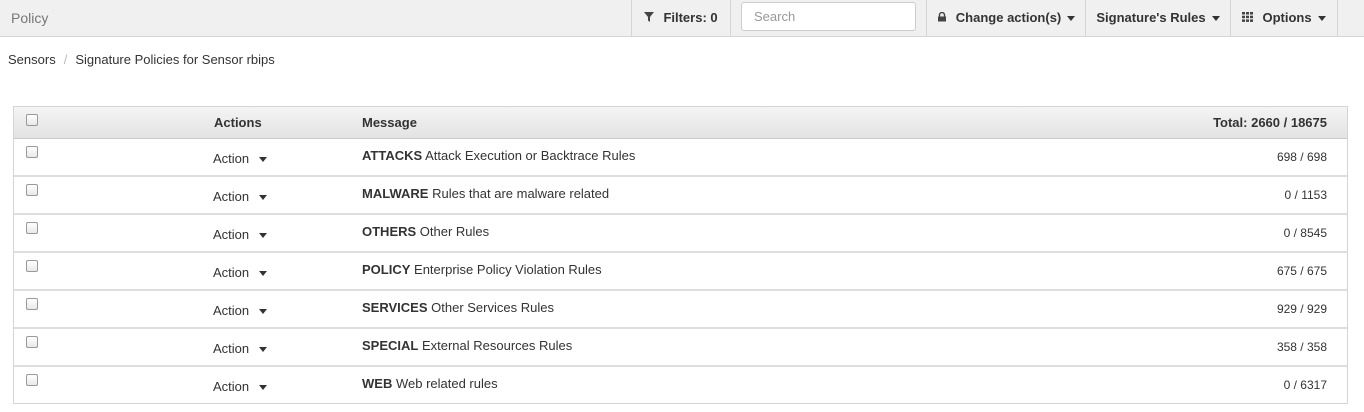  I want to click on row-count: 0 / 8545, so click(1305, 233).